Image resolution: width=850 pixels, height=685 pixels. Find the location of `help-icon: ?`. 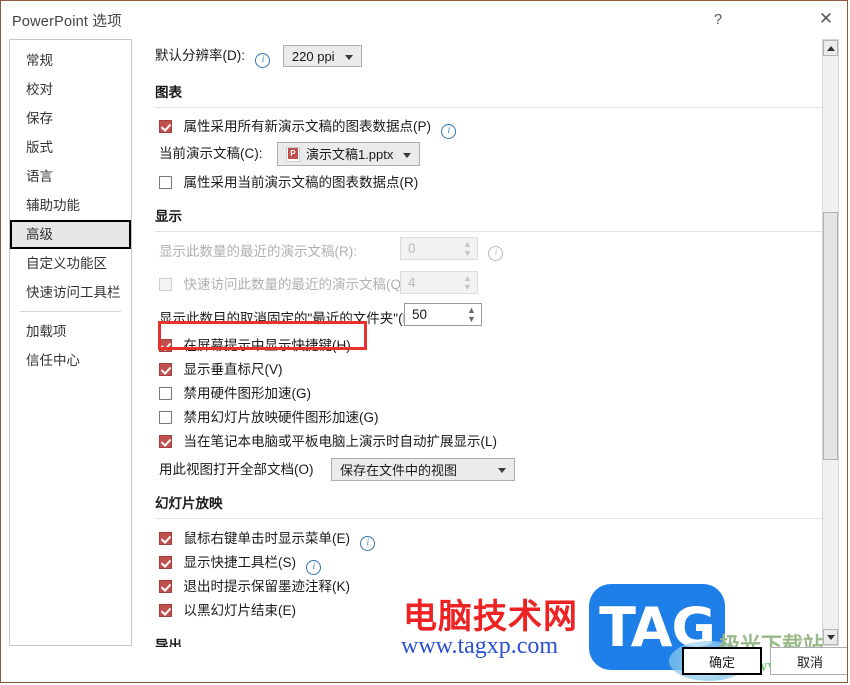

help-icon: ? is located at coordinates (718, 19).